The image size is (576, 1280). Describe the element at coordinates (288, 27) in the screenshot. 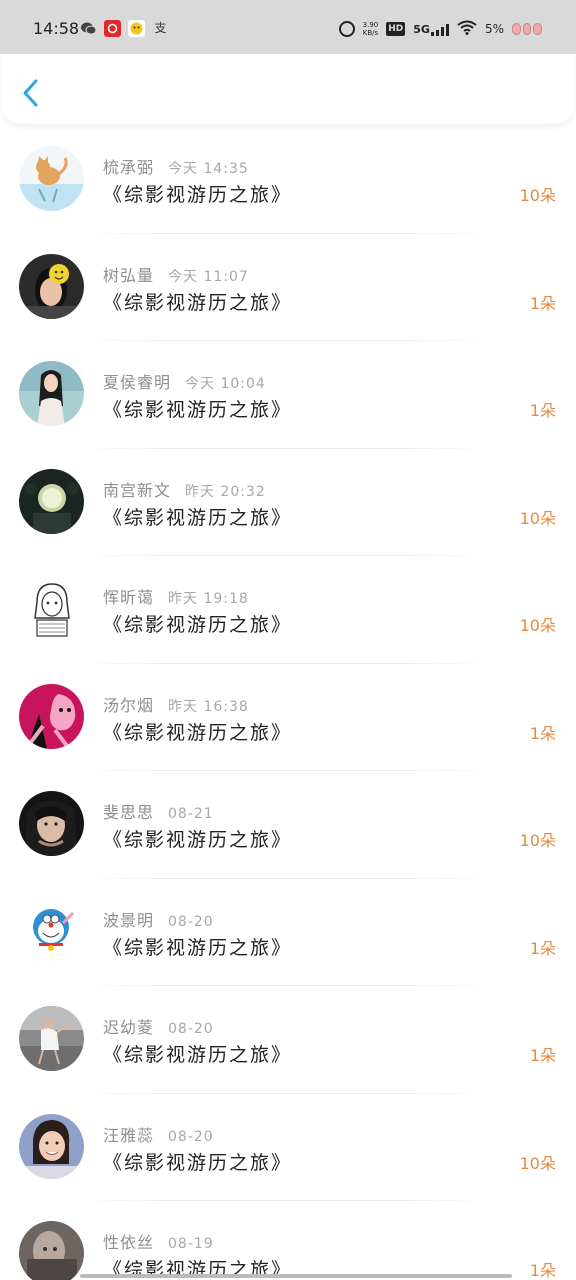

I see `status-bar: 14:58 支 3.90 KB/s HD 5G 5%` at that location.